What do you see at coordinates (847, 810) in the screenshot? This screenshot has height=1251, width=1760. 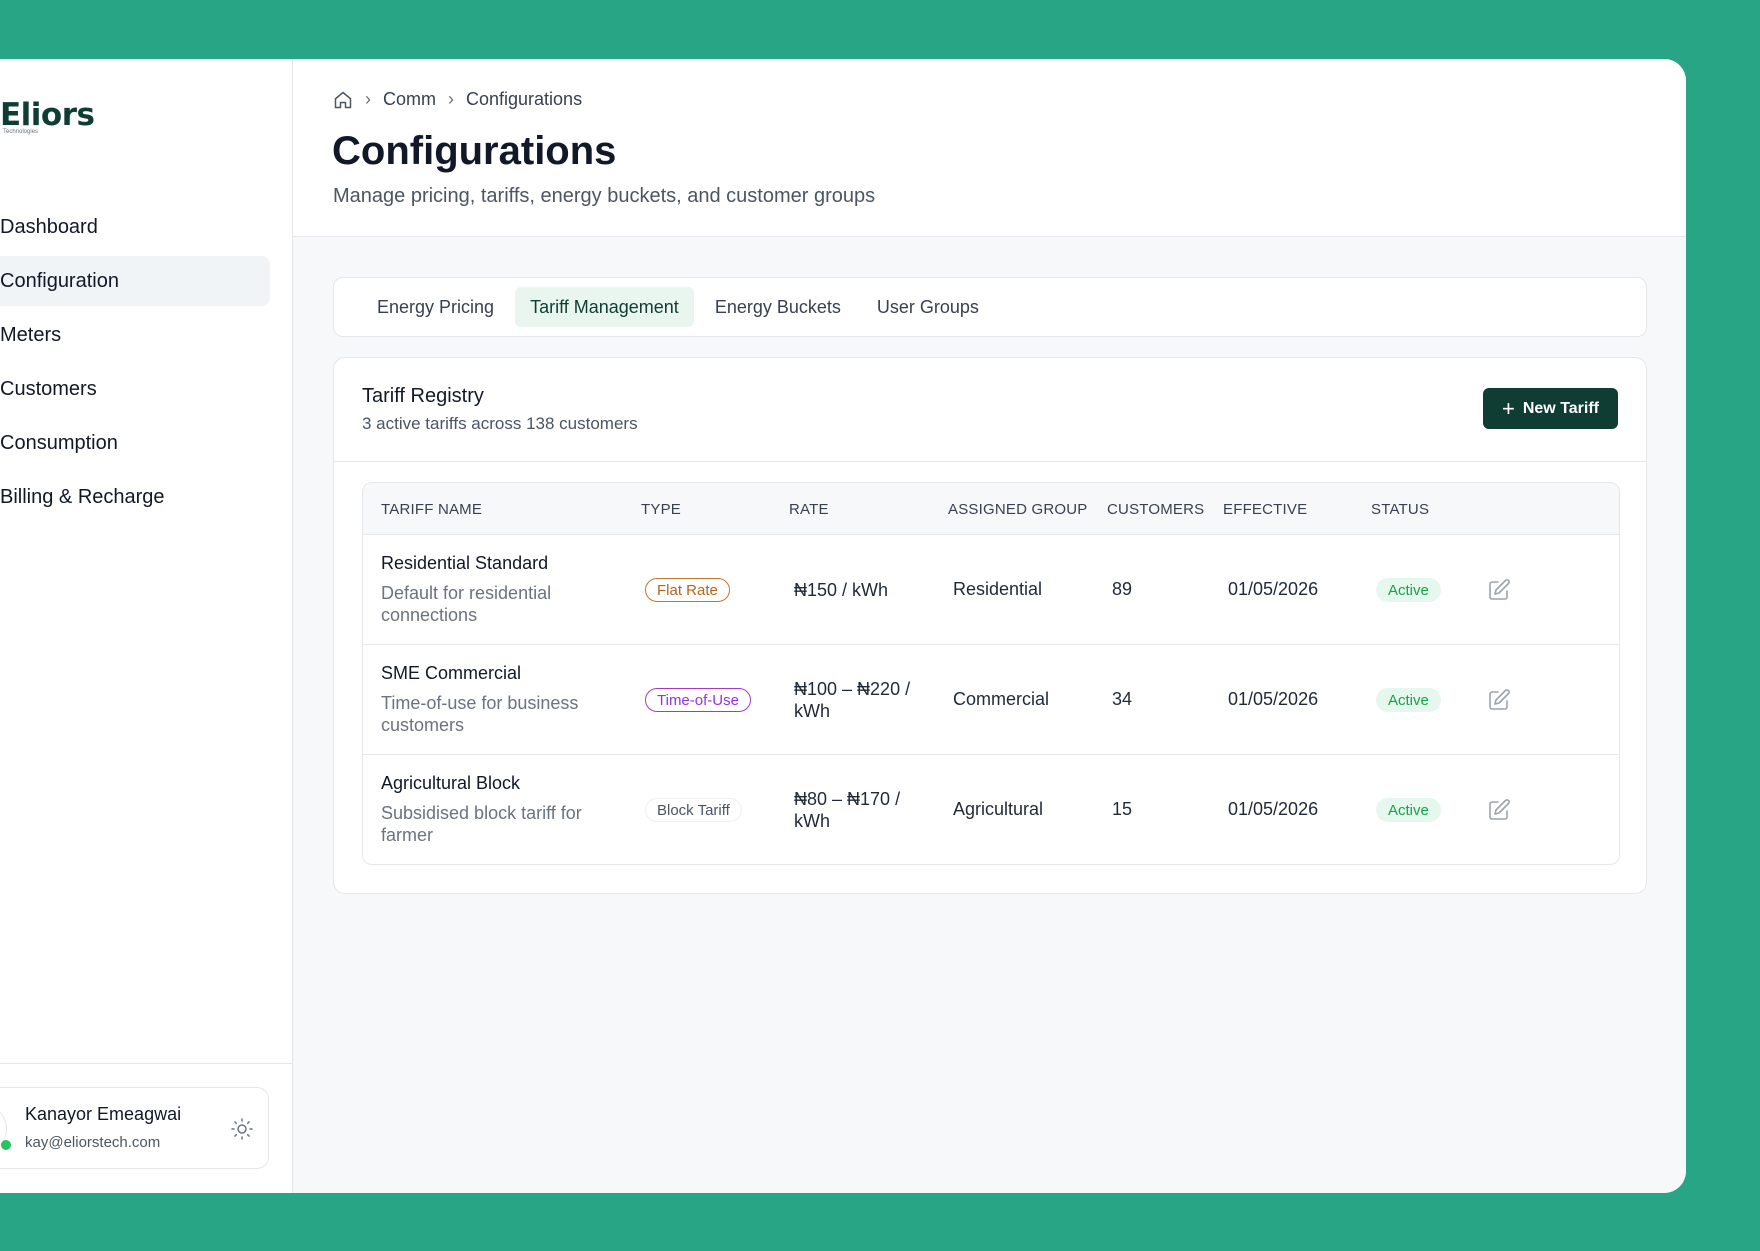 I see `tariff-rate: ₦80 – ₦170 / kWh` at bounding box center [847, 810].